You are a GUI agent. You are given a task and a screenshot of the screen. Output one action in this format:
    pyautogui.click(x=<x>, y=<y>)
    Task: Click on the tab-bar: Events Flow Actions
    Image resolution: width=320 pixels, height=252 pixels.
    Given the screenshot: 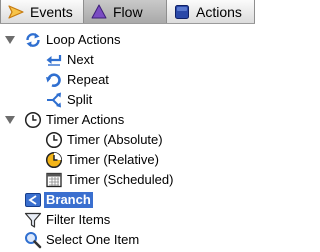 What is the action you would take?
    pyautogui.click(x=127, y=12)
    